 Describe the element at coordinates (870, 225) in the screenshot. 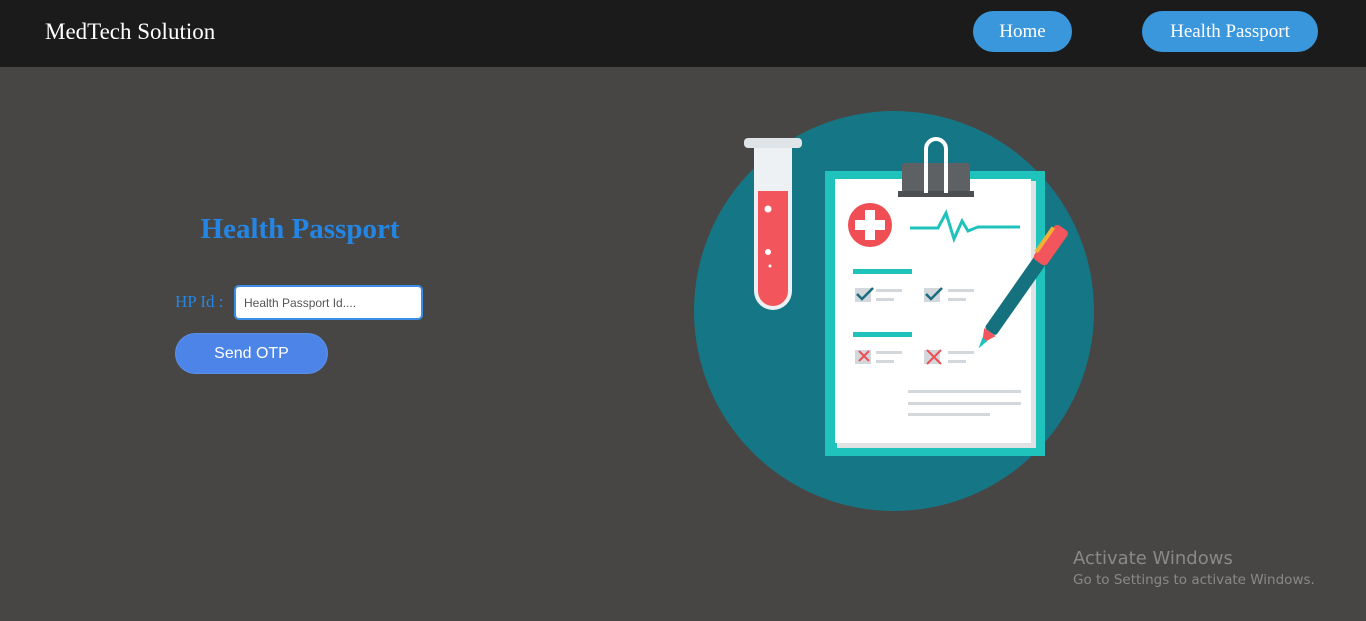

I see `medical-cross-icon` at that location.